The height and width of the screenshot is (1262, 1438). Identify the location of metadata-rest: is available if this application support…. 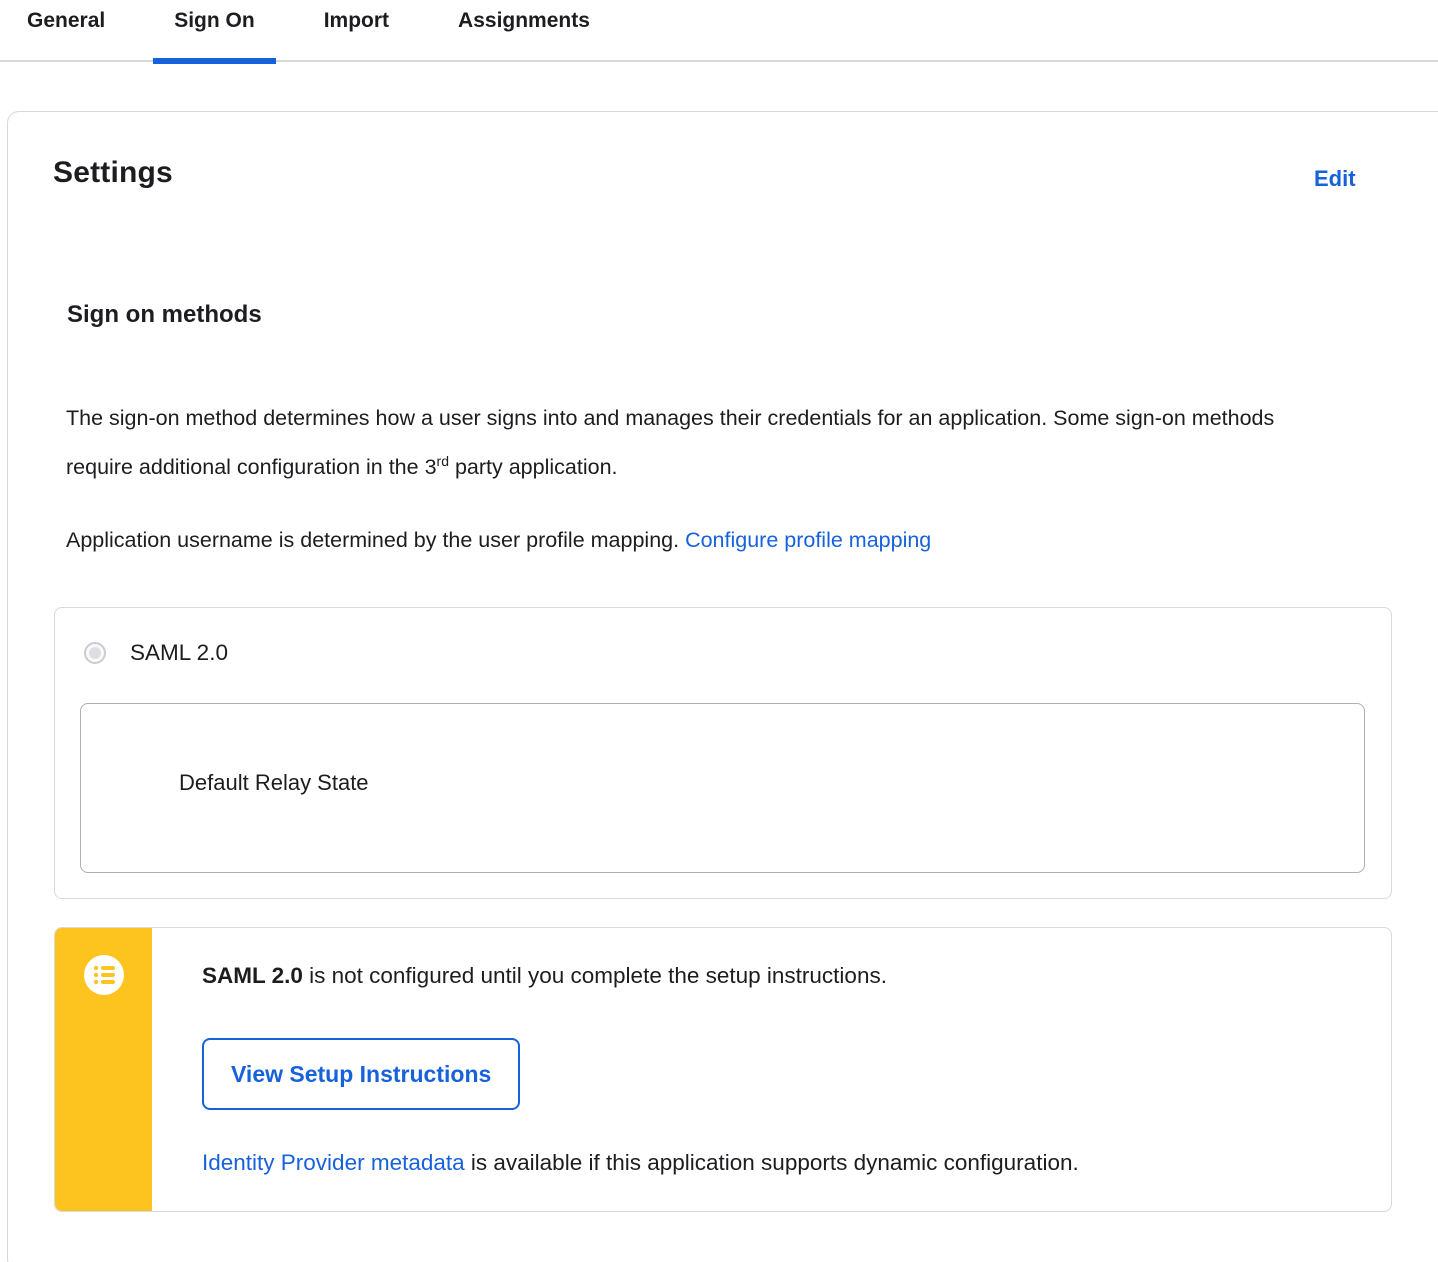
(771, 1162).